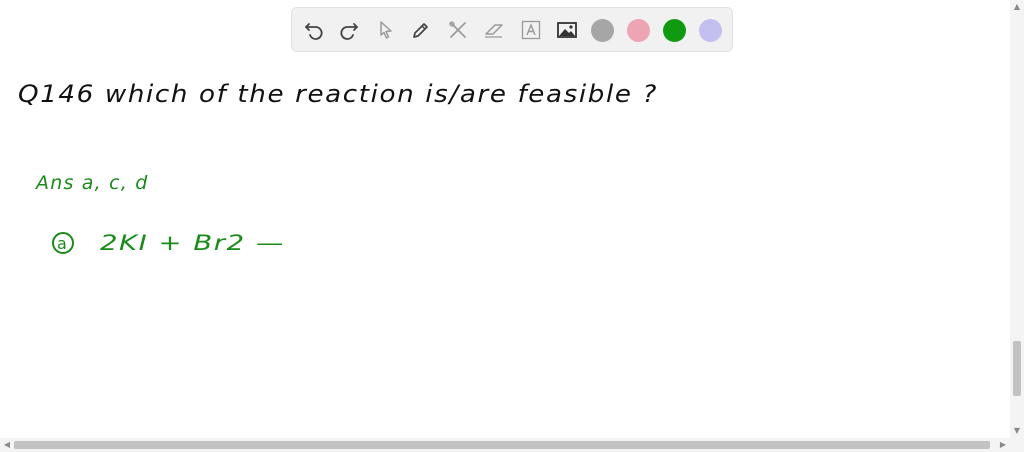 Image resolution: width=1024 pixels, height=452 pixels. What do you see at coordinates (602, 30) in the screenshot?
I see `color-swatch-gray` at bounding box center [602, 30].